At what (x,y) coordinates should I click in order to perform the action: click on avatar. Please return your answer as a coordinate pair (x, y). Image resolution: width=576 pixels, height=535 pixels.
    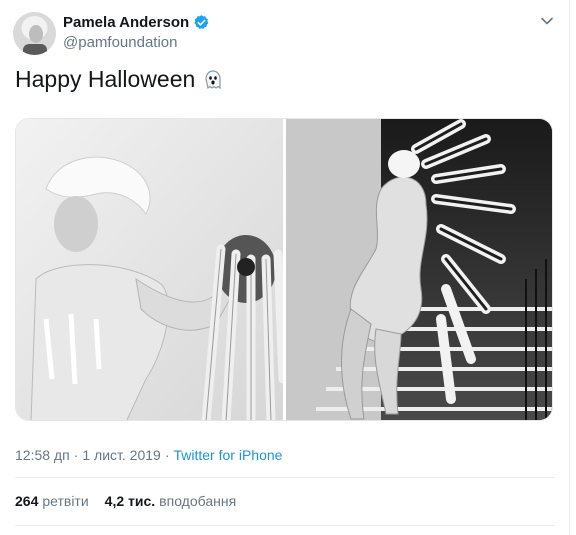
    Looking at the image, I should click on (34, 33).